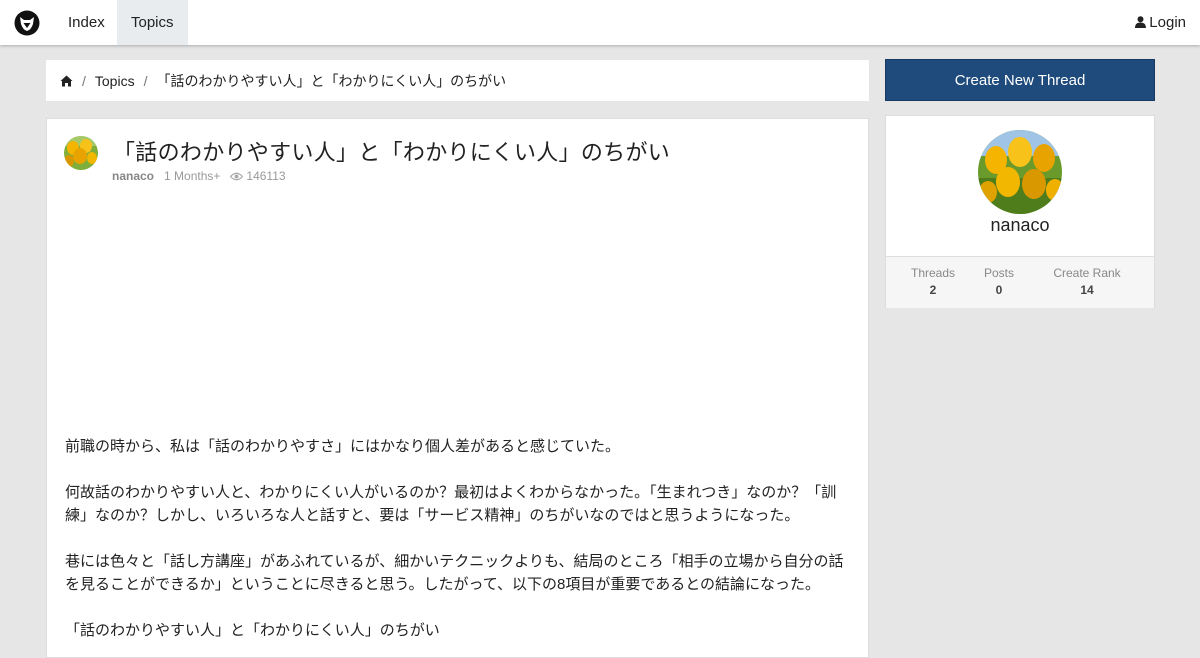  What do you see at coordinates (600, 22) in the screenshot?
I see `top-navbar: Index Topics Login` at bounding box center [600, 22].